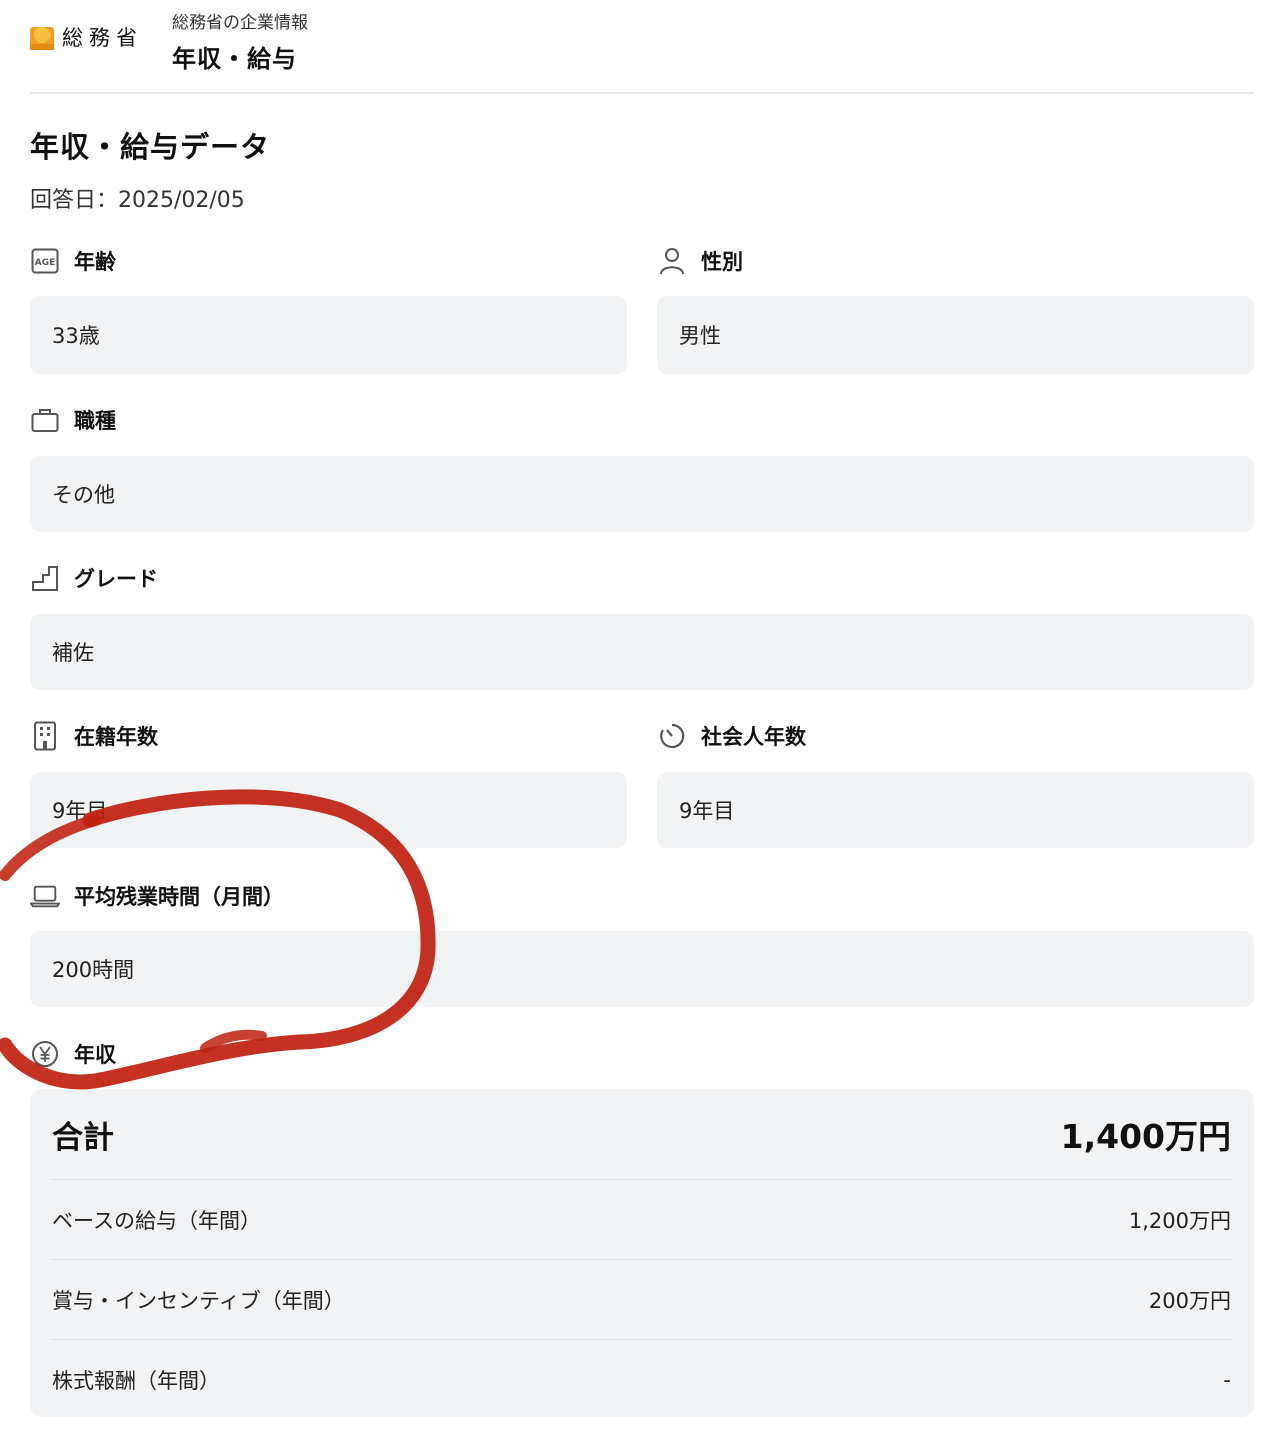  I want to click on stairs-icon, so click(45, 578).